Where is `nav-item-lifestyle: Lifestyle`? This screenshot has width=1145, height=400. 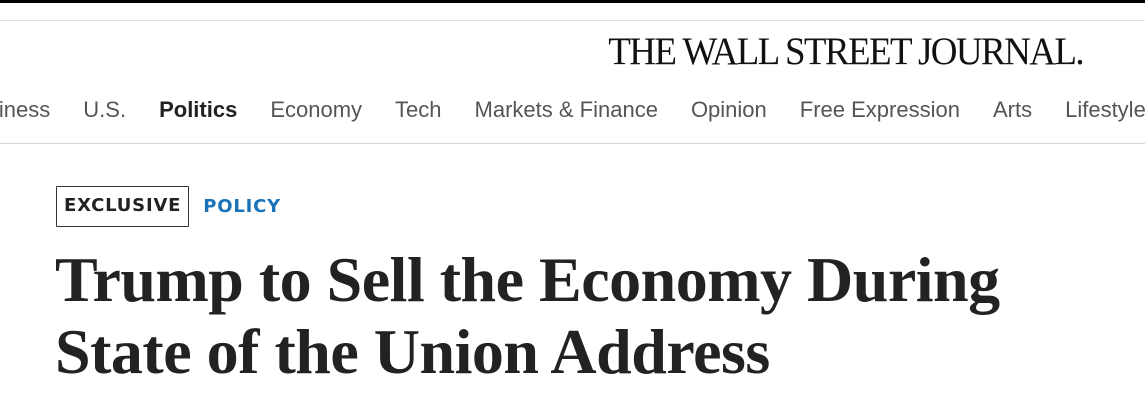 nav-item-lifestyle: Lifestyle is located at coordinates (1105, 110).